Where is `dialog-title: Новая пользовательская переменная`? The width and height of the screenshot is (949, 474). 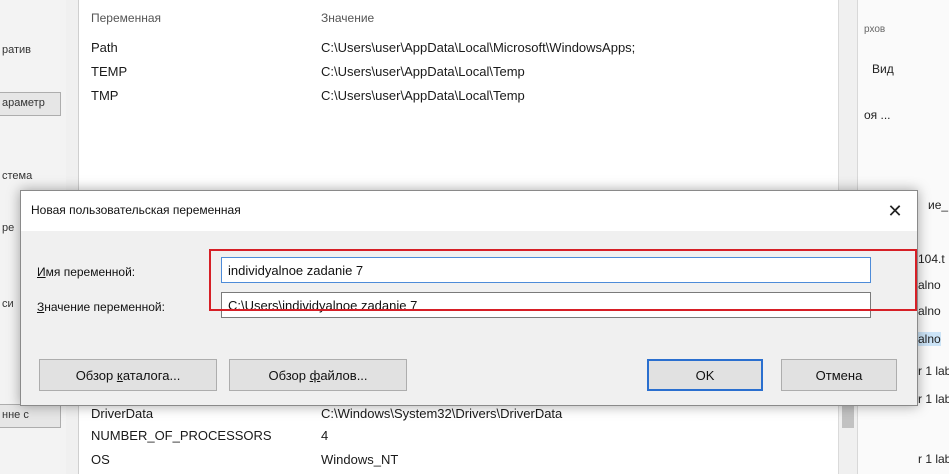
dialog-title: Новая пользовательская переменная is located at coordinates (136, 210).